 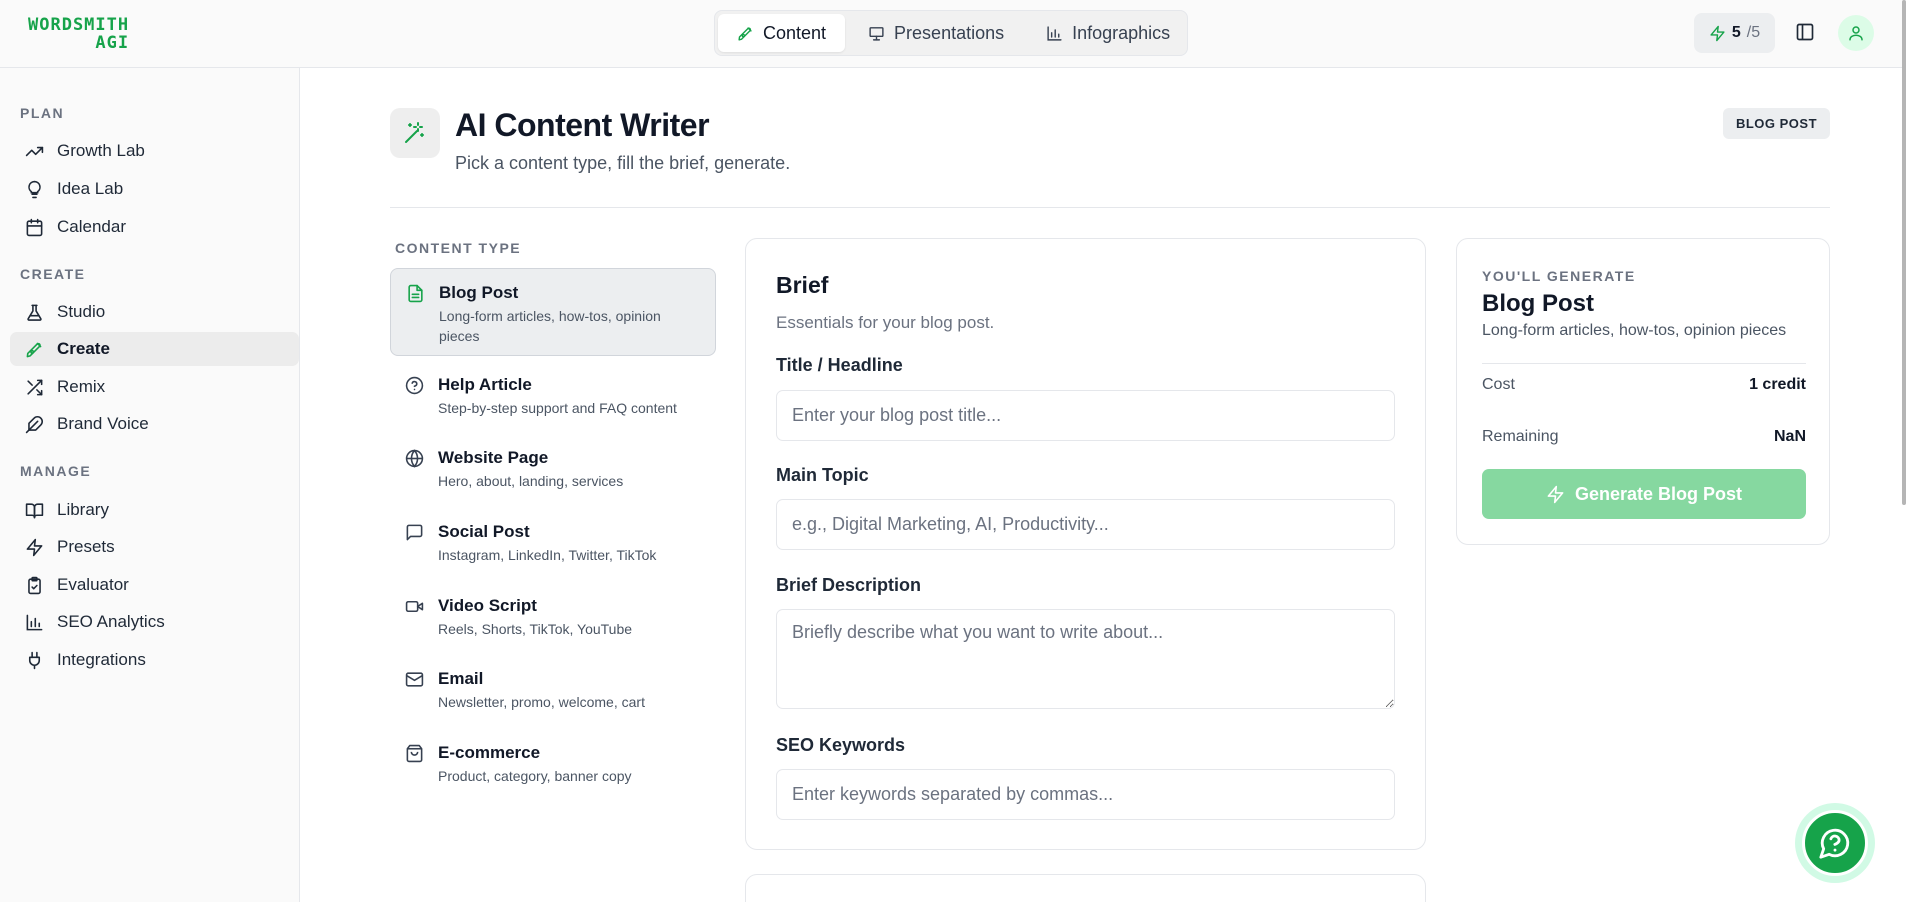 What do you see at coordinates (34, 510) in the screenshot?
I see `book-open-icon` at bounding box center [34, 510].